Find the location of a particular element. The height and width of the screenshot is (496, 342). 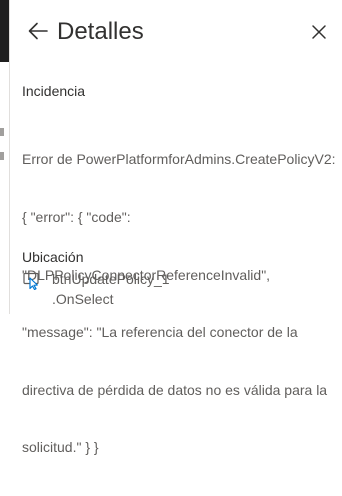

location-label: Ubicación is located at coordinates (53, 257).